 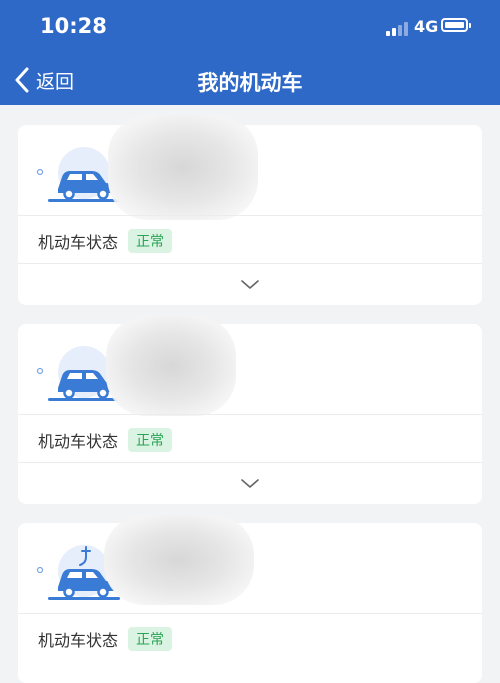 I want to click on status-time: 10:28, so click(x=73, y=26).